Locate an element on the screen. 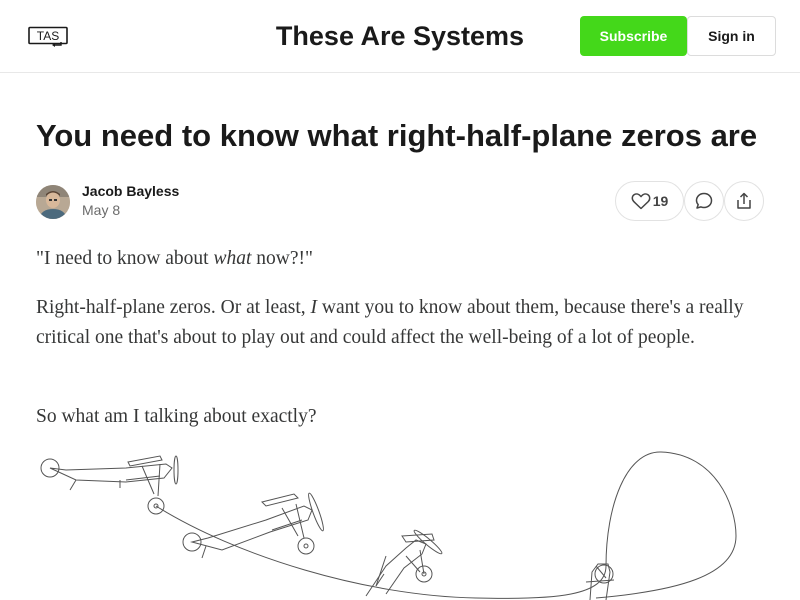  subscribe-button: Subscribe is located at coordinates (633, 36).